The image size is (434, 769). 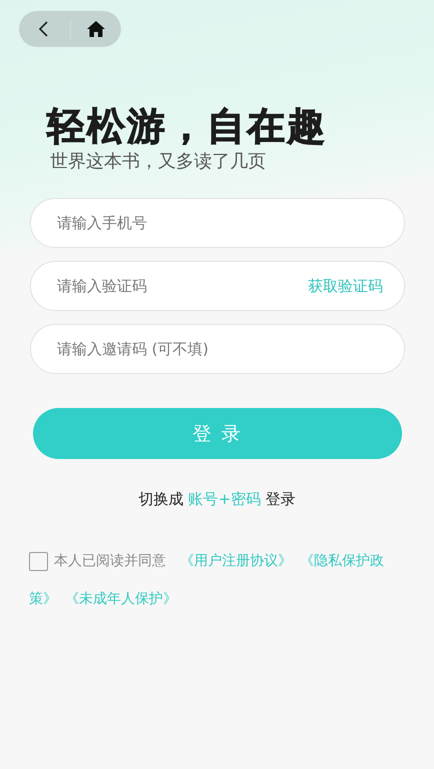 What do you see at coordinates (345, 286) in the screenshot?
I see `get-code-link: 获取验证码` at bounding box center [345, 286].